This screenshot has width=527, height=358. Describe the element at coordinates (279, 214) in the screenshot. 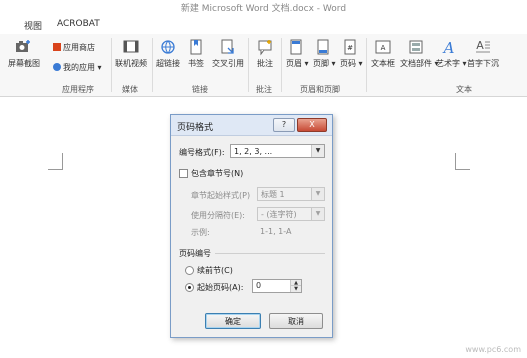

I see `separator-value: - (连字符)` at that location.